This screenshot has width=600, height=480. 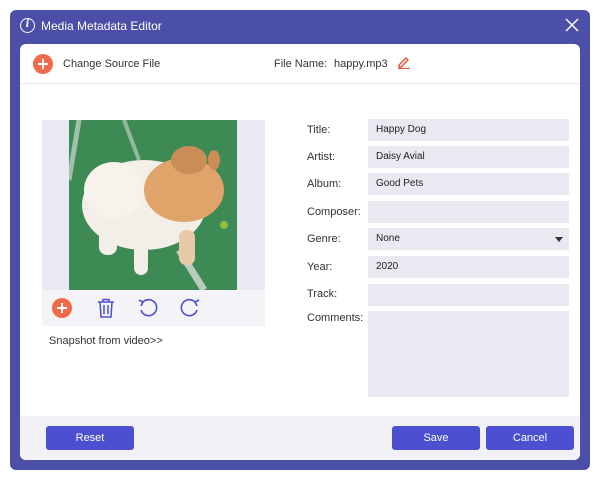 What do you see at coordinates (388, 238) in the screenshot?
I see `genre-selected-value: None` at bounding box center [388, 238].